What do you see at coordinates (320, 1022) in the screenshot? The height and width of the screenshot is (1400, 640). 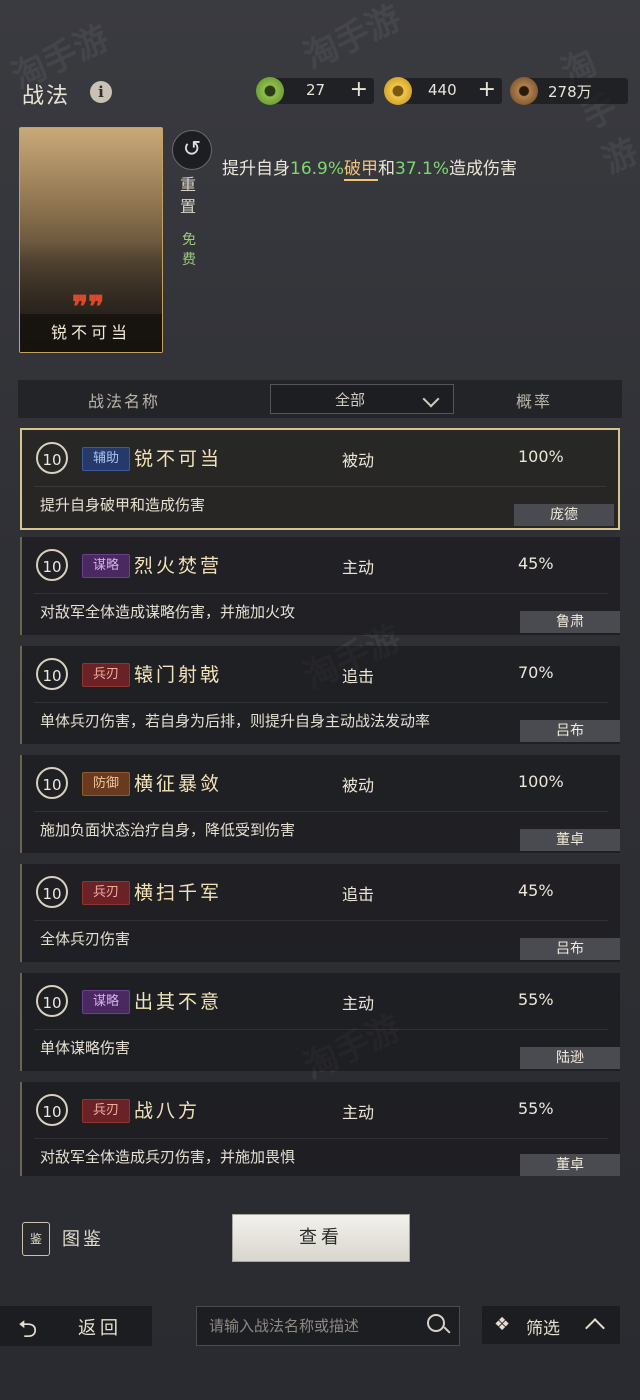 I see `table-row: 10 谋略 出其不意 主动 55% 单体谋略伤害 陆逊` at bounding box center [320, 1022].